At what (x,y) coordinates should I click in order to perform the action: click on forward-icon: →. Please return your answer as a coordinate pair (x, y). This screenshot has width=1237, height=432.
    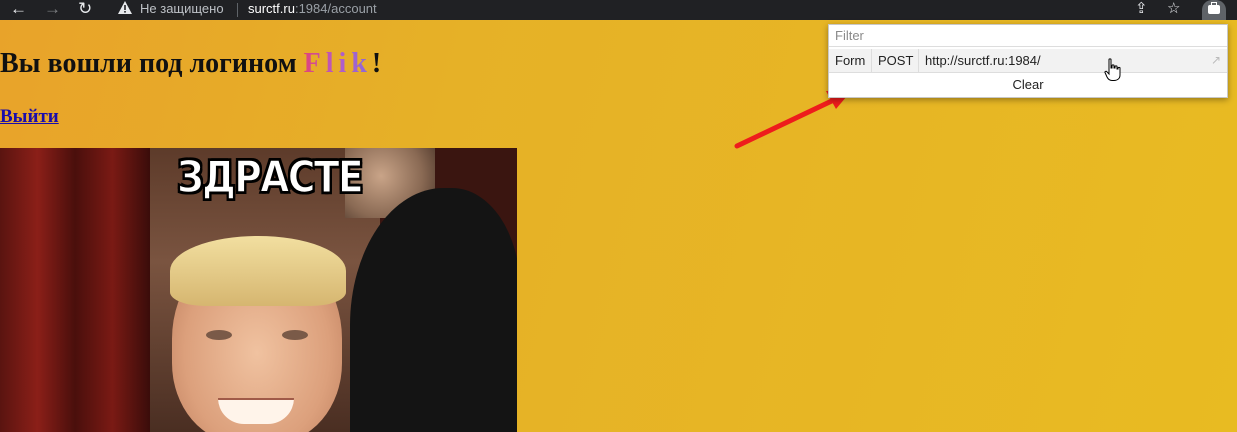
    Looking at the image, I should click on (52, 10).